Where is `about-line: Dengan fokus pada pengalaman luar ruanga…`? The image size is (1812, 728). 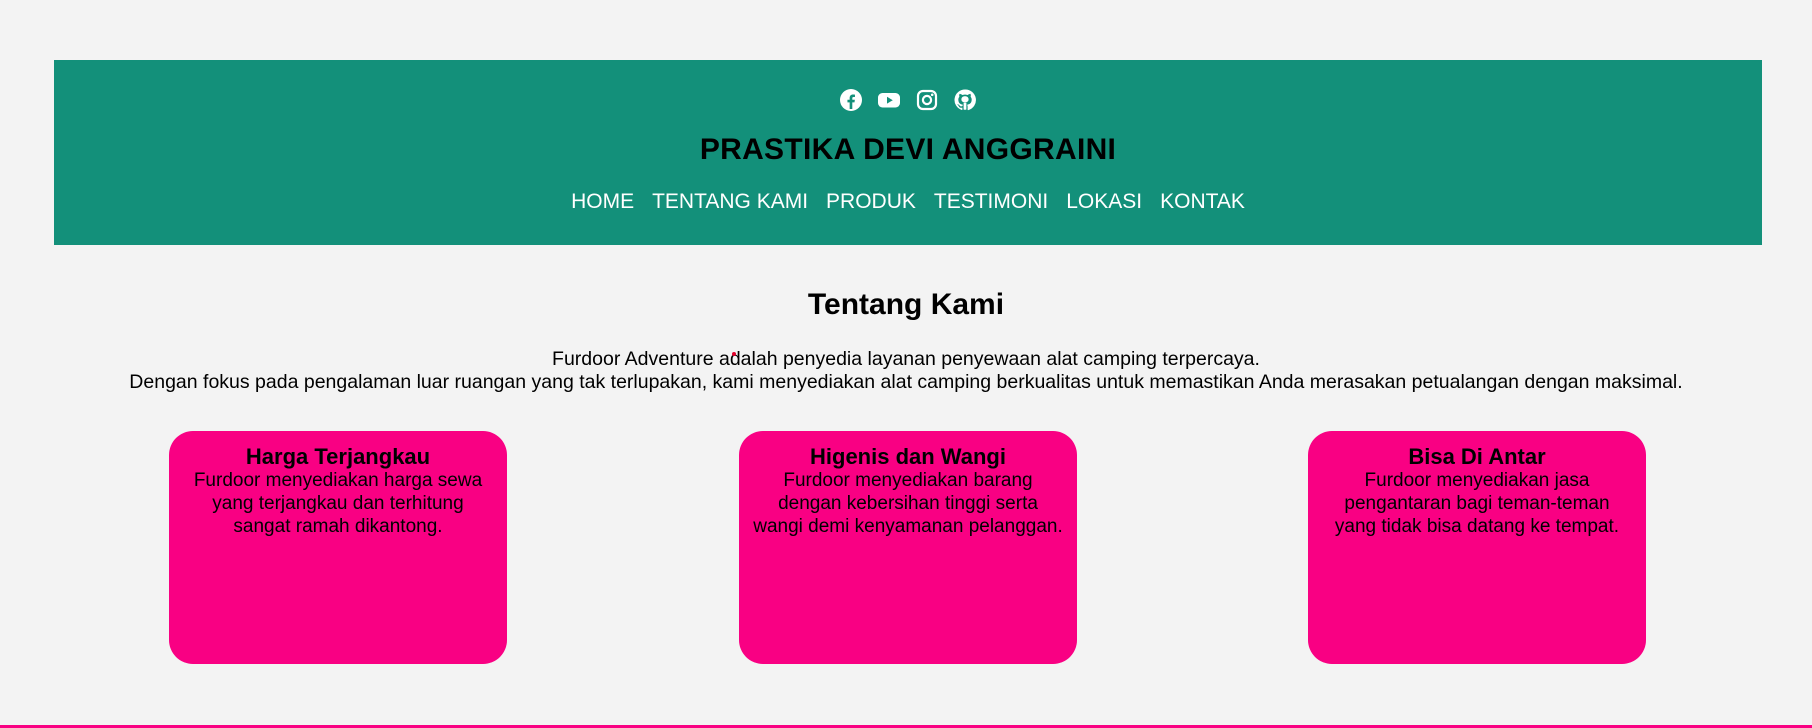 about-line: Dengan fokus pada pengalaman luar ruanga… is located at coordinates (906, 382).